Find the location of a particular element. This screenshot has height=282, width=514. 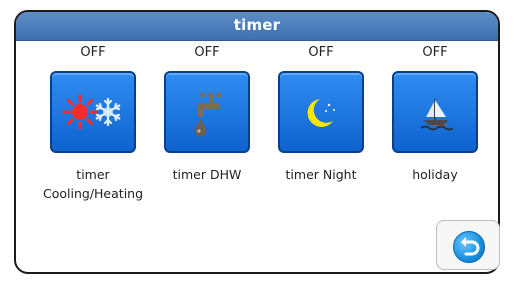

back-arrow-icon is located at coordinates (470, 246).